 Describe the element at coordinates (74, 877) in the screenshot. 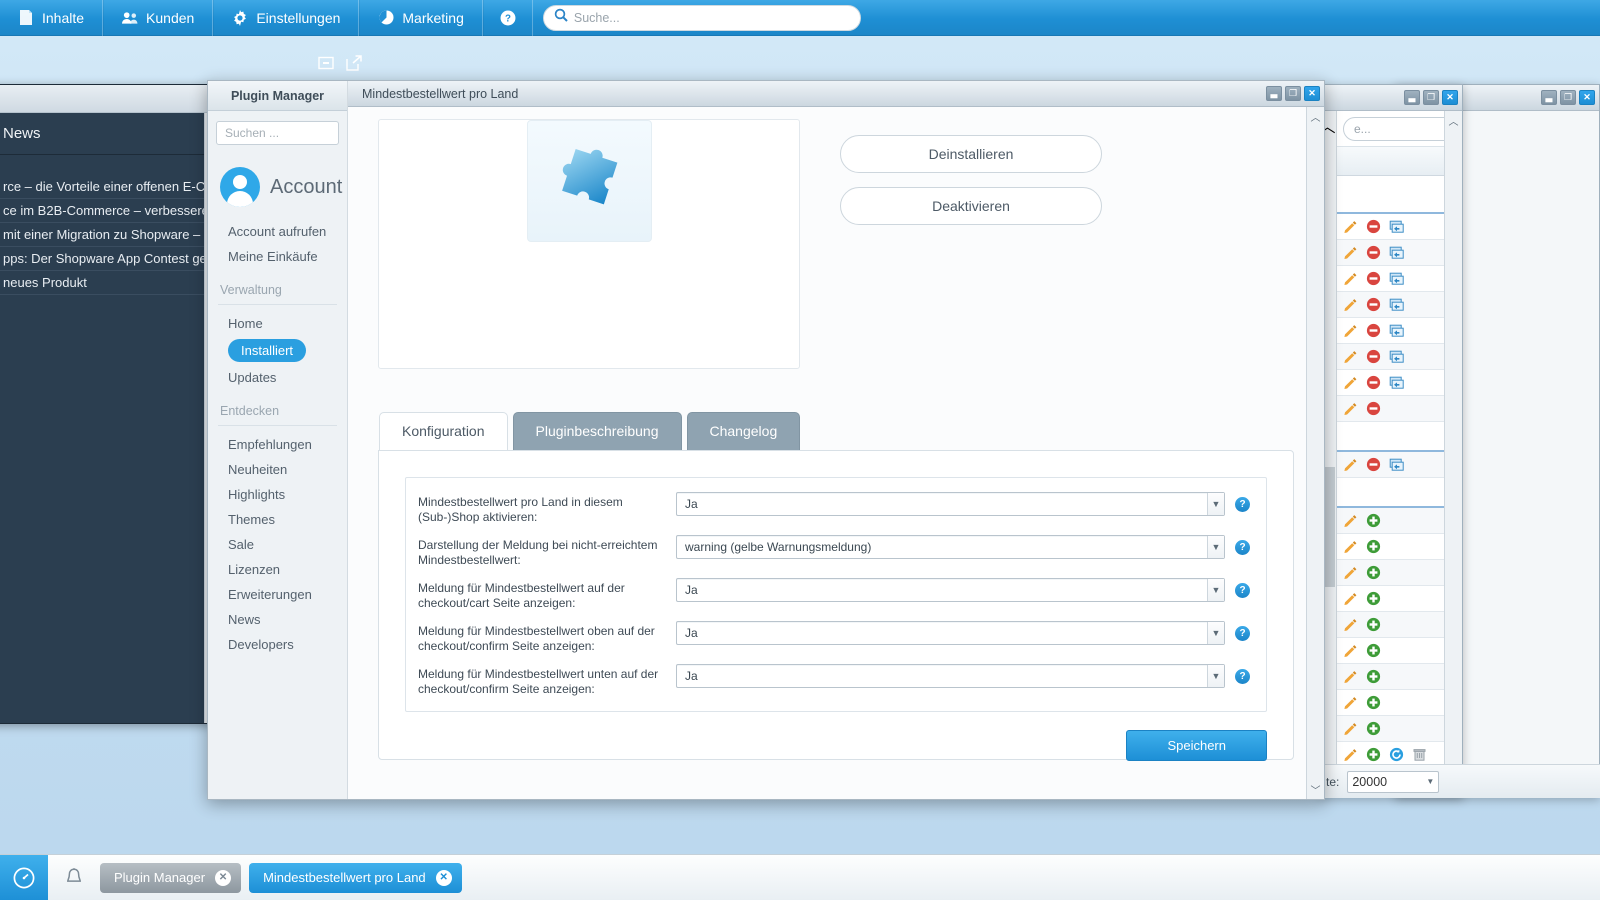

I see `bell-icon` at that location.